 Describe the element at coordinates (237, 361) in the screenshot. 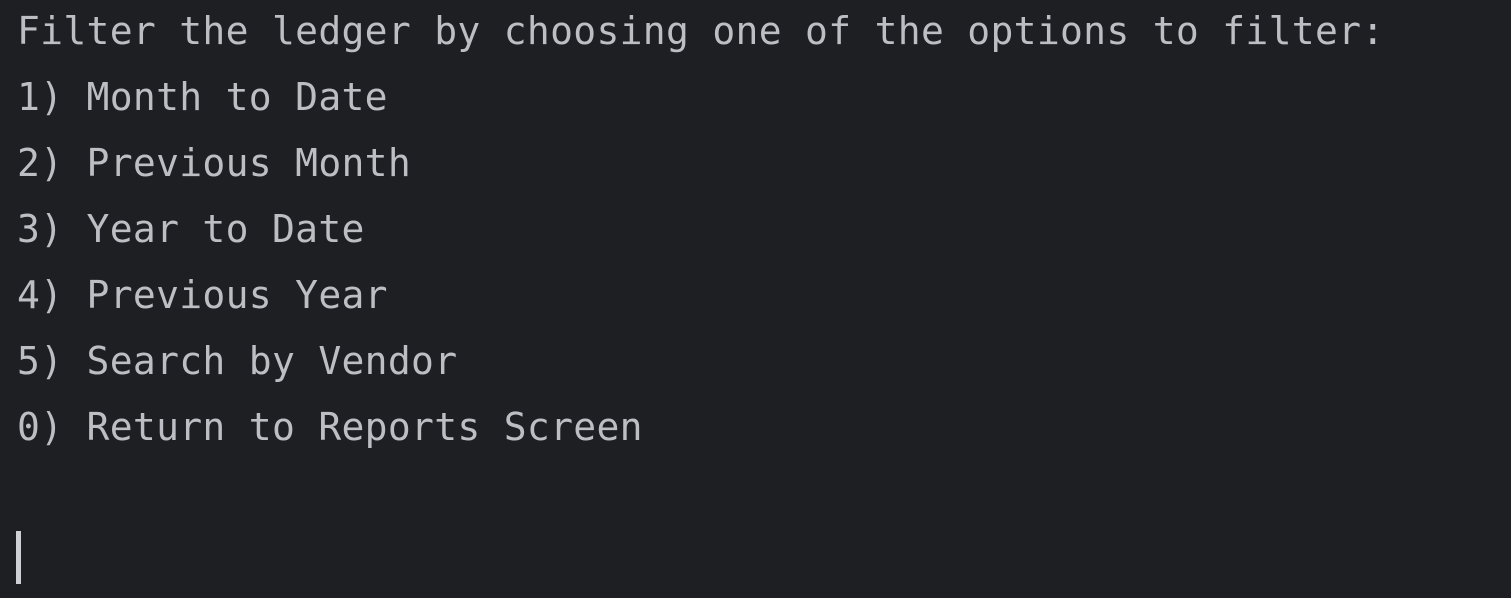

I see `menu-option-search-by-vendor: 5) Search by Vendor` at that location.